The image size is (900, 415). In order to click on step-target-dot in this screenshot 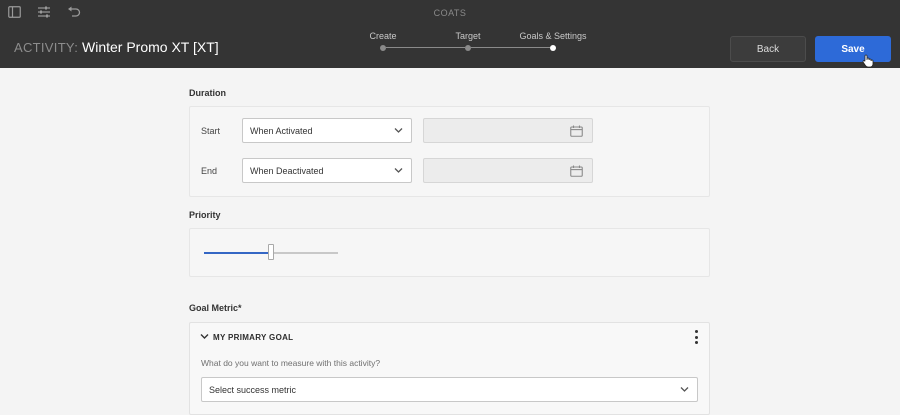, I will do `click(468, 48)`.